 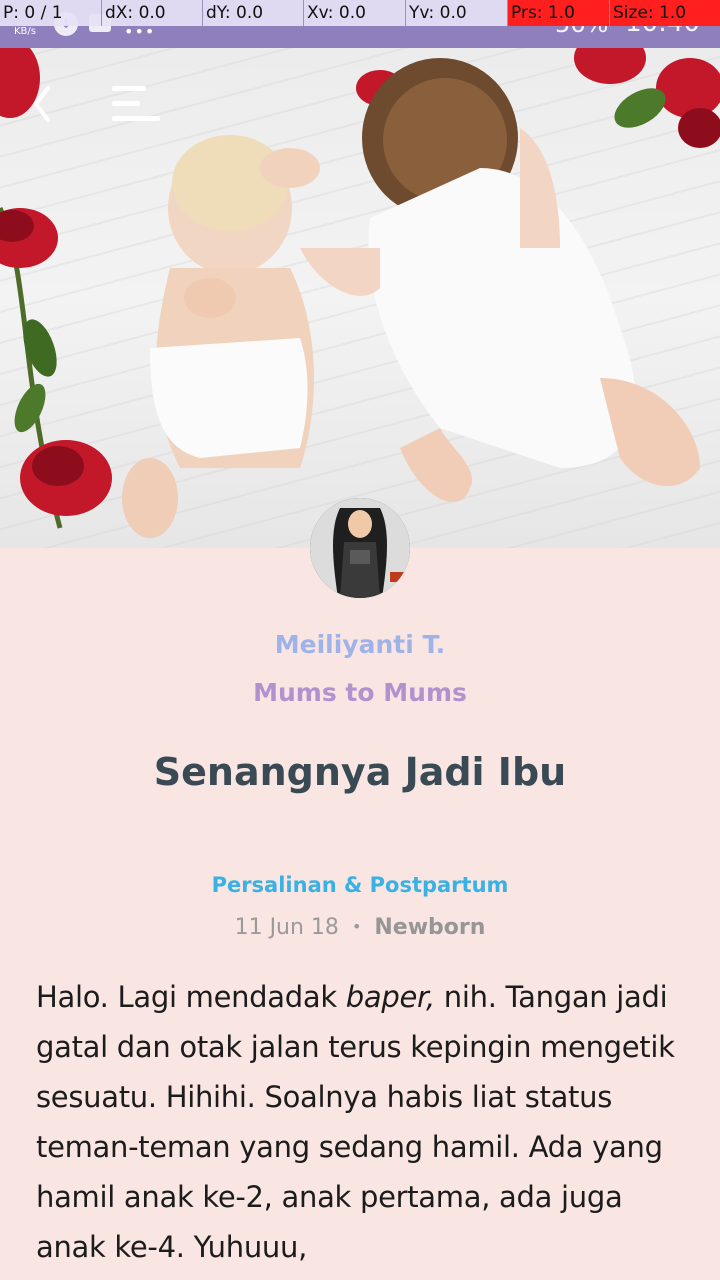 I want to click on debug-xv: Xv: 0.0, so click(x=355, y=13).